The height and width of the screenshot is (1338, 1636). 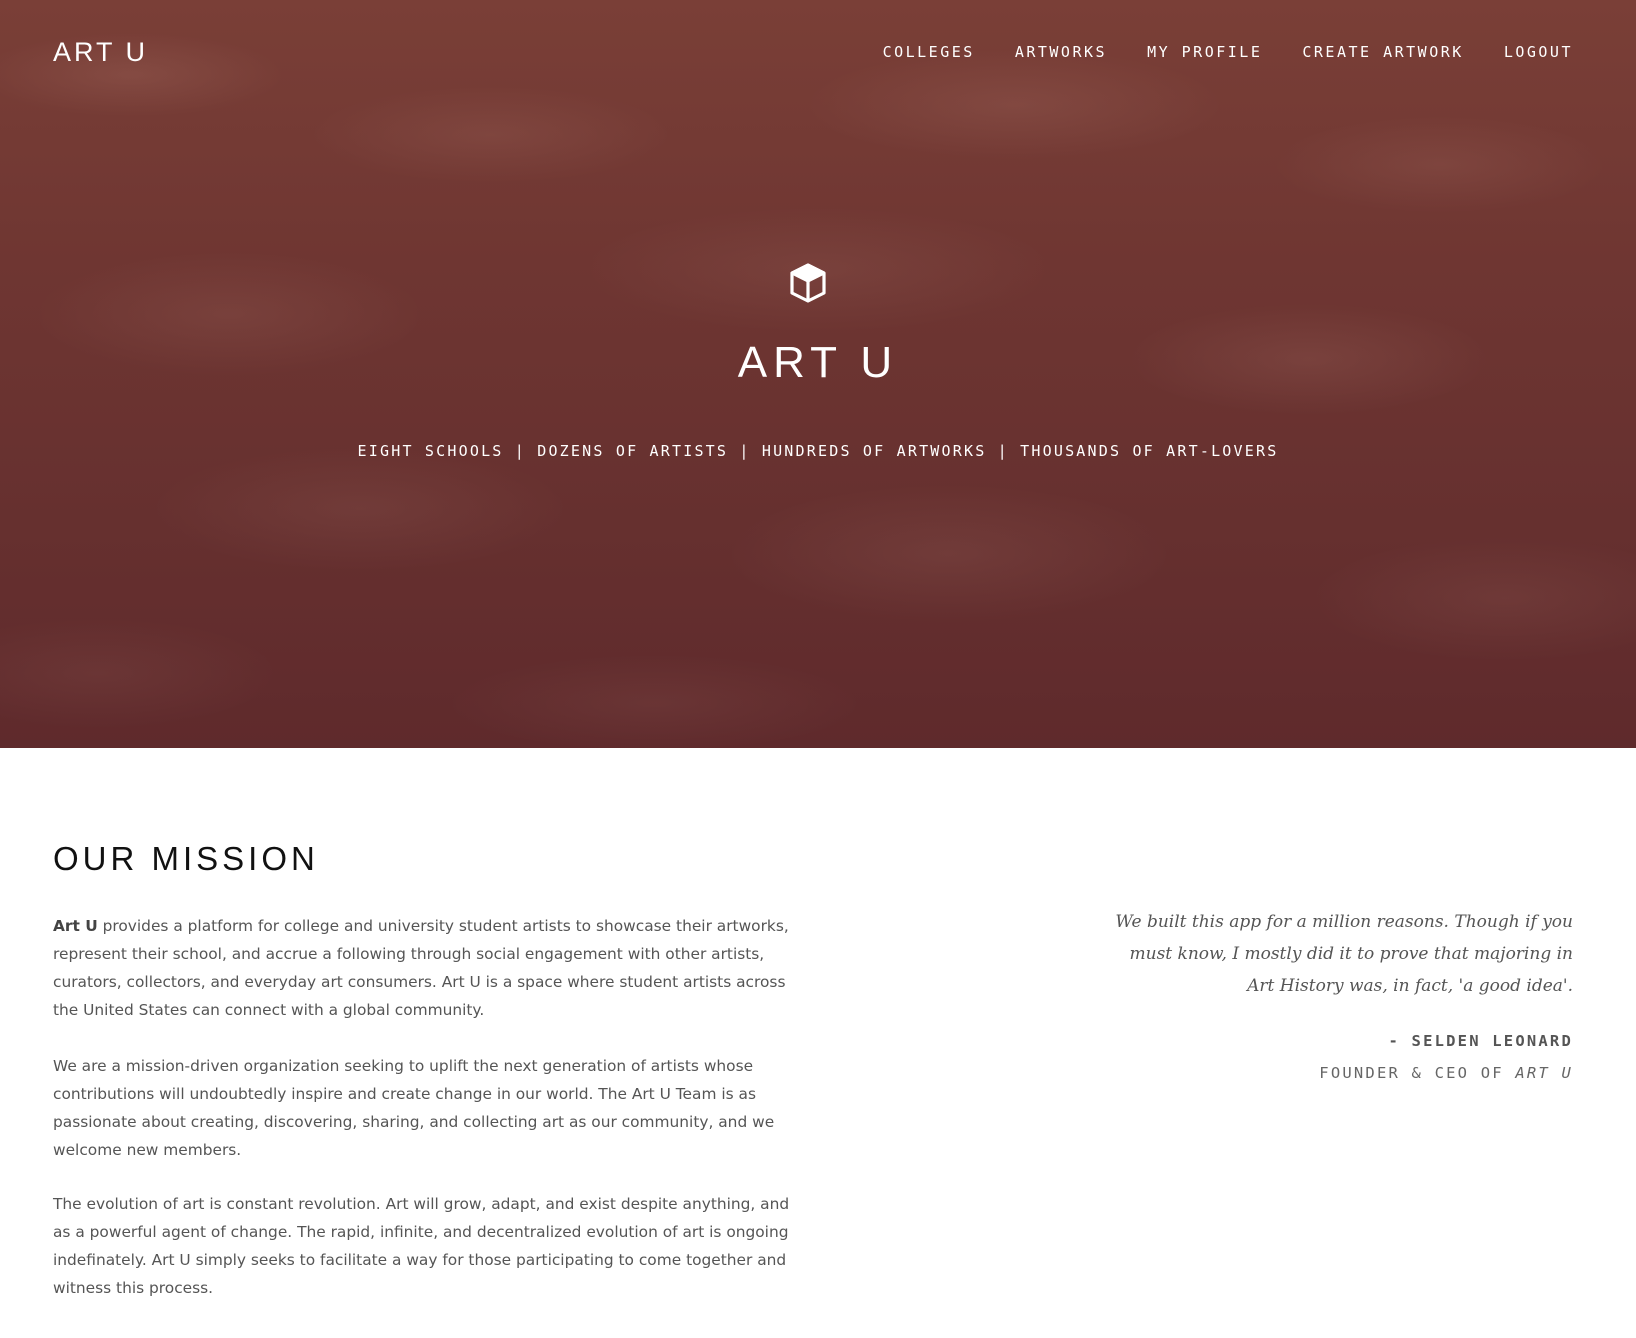 What do you see at coordinates (186, 858) in the screenshot?
I see `mission-heading: OUR MISSION` at bounding box center [186, 858].